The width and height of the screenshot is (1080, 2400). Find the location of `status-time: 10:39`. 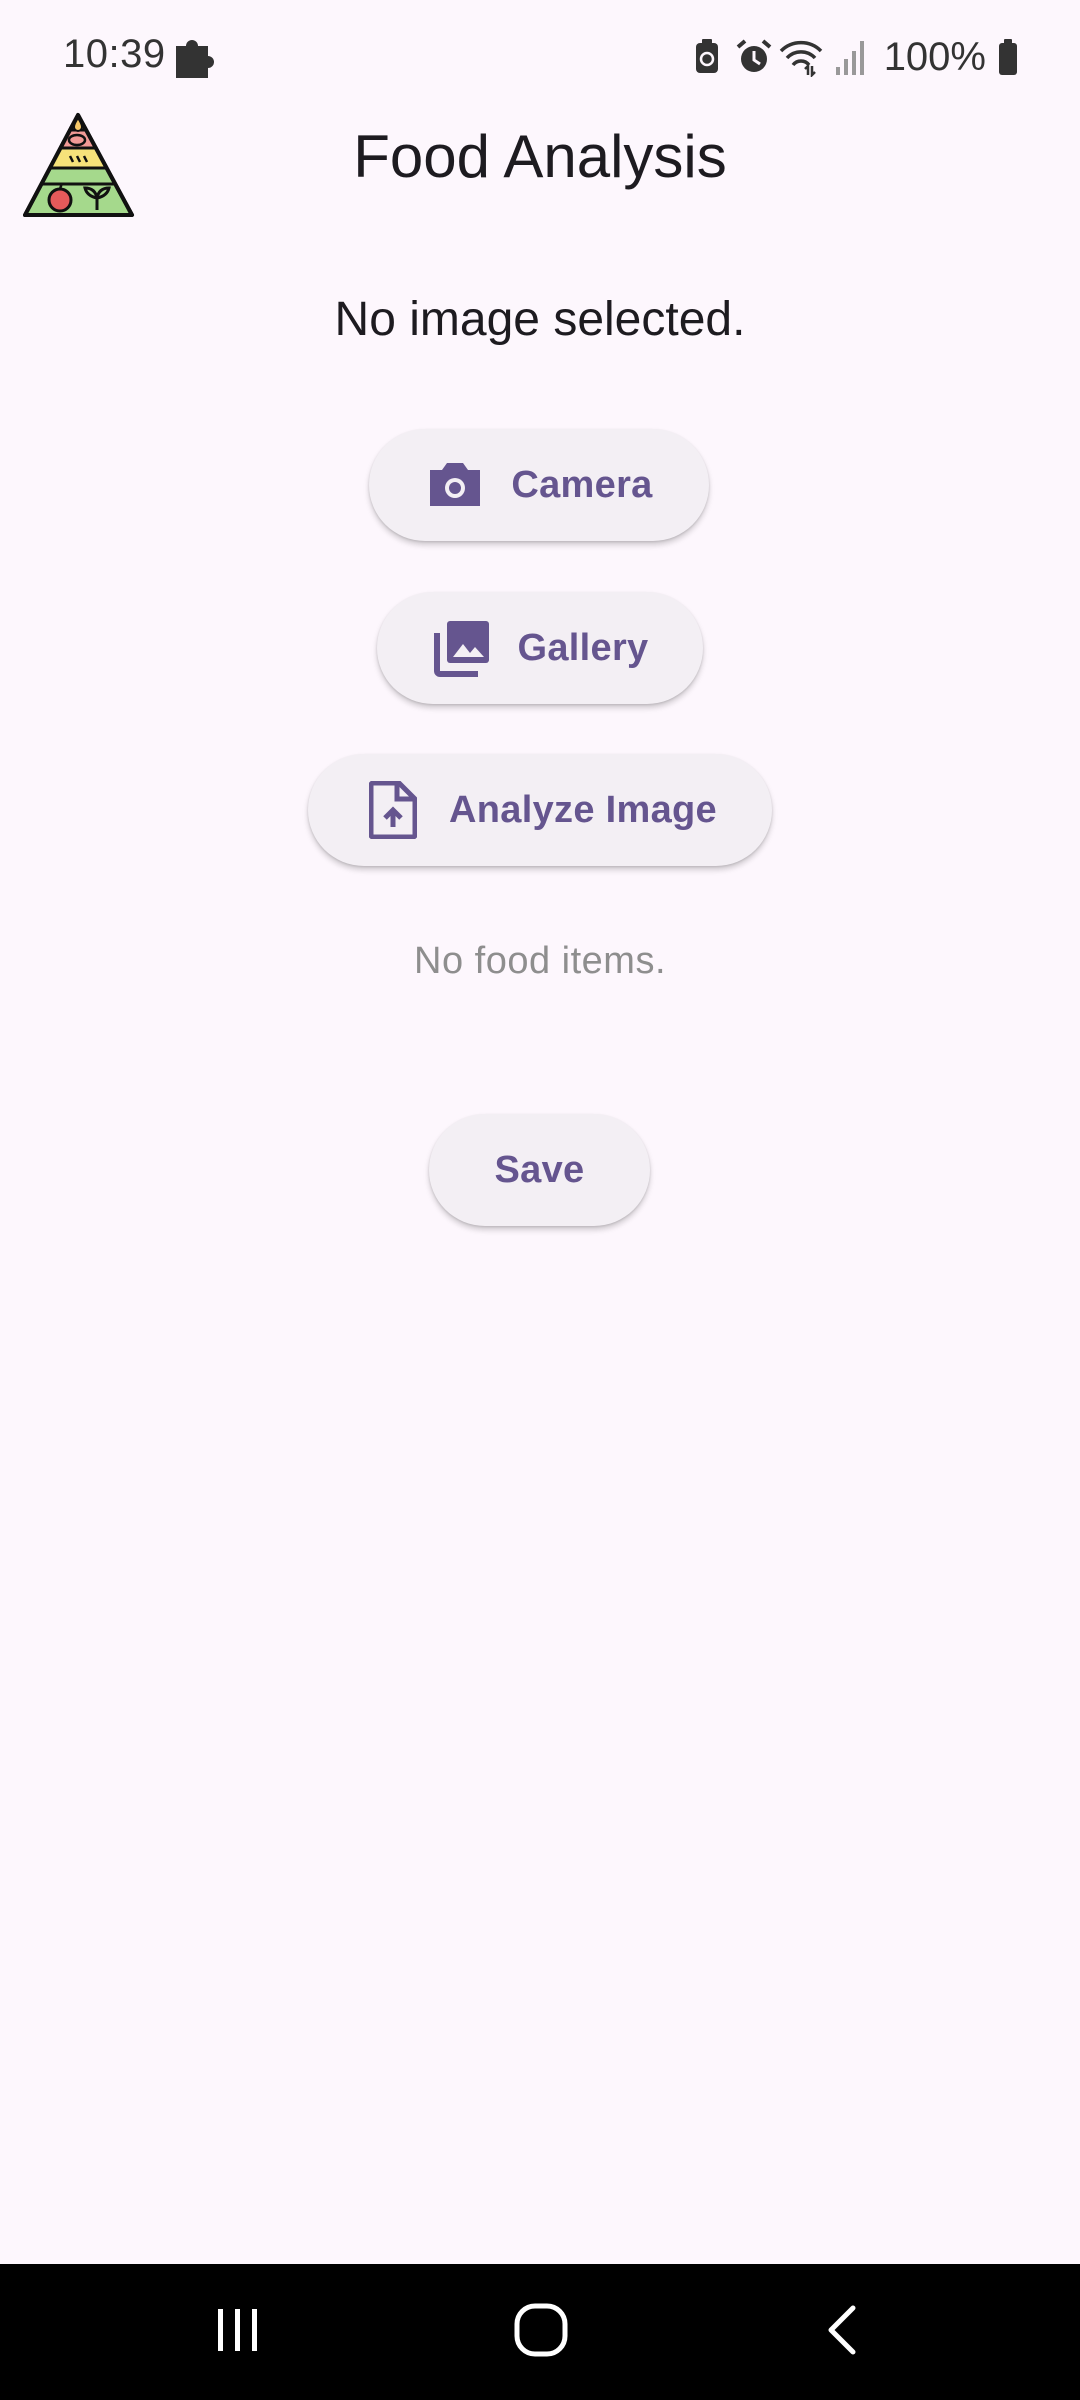

status-time: 10:39 is located at coordinates (114, 54).